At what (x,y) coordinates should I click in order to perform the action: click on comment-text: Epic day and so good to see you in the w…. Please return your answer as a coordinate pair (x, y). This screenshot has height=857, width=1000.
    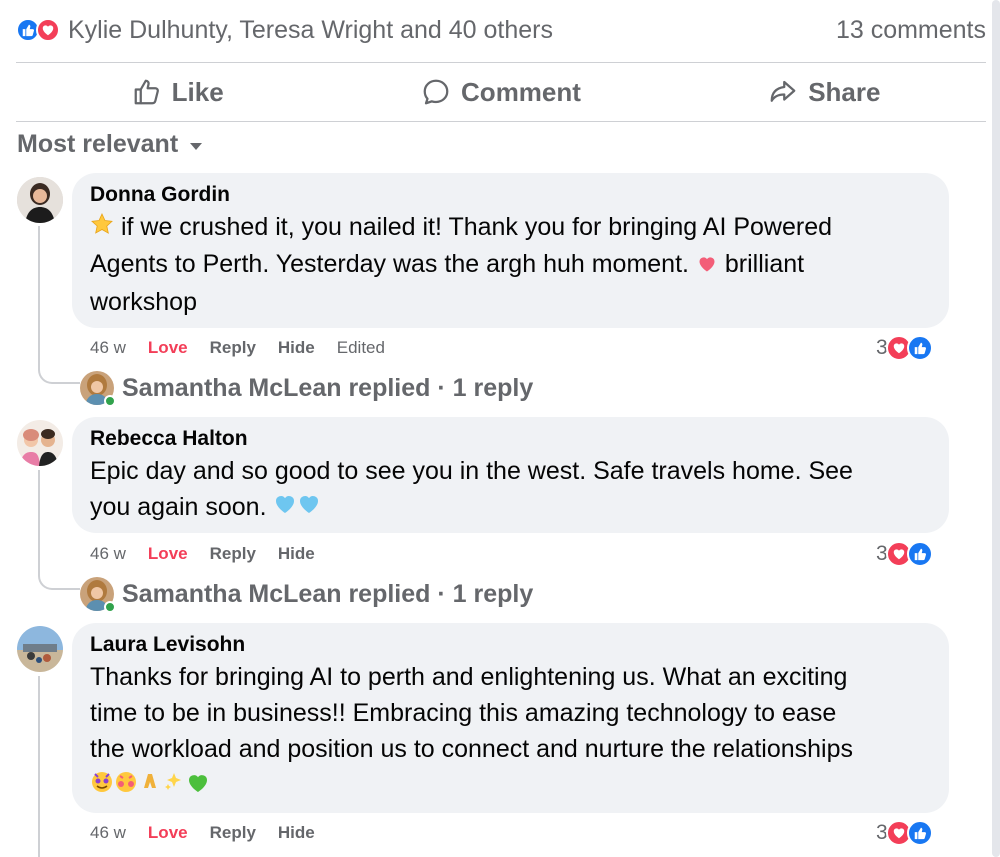
    Looking at the image, I should click on (510, 489).